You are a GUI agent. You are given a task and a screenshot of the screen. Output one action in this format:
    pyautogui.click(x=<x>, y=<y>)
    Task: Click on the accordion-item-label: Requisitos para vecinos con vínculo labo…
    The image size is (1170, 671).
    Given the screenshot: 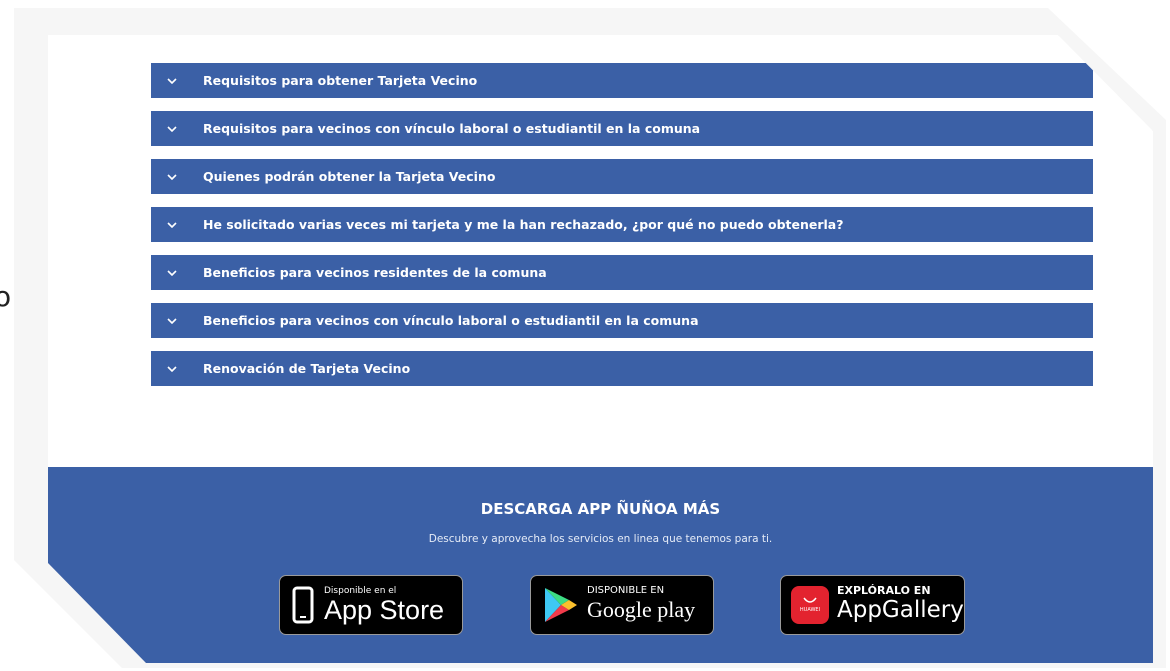 What is the action you would take?
    pyautogui.click(x=452, y=128)
    